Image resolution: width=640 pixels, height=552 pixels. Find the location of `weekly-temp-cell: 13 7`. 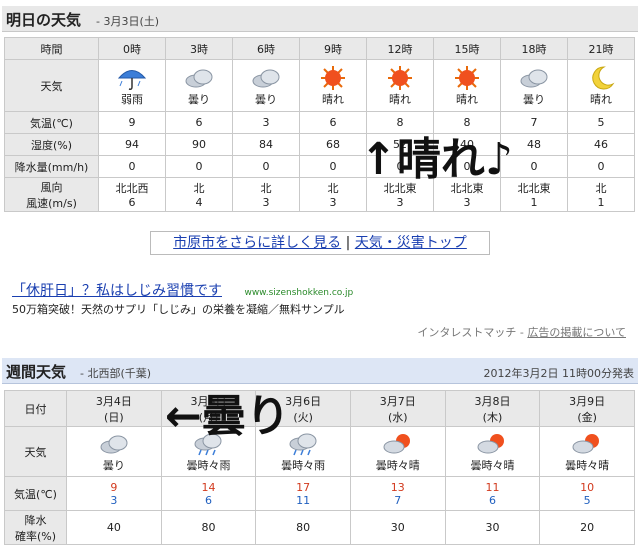

weekly-temp-cell: 13 7 is located at coordinates (397, 493).